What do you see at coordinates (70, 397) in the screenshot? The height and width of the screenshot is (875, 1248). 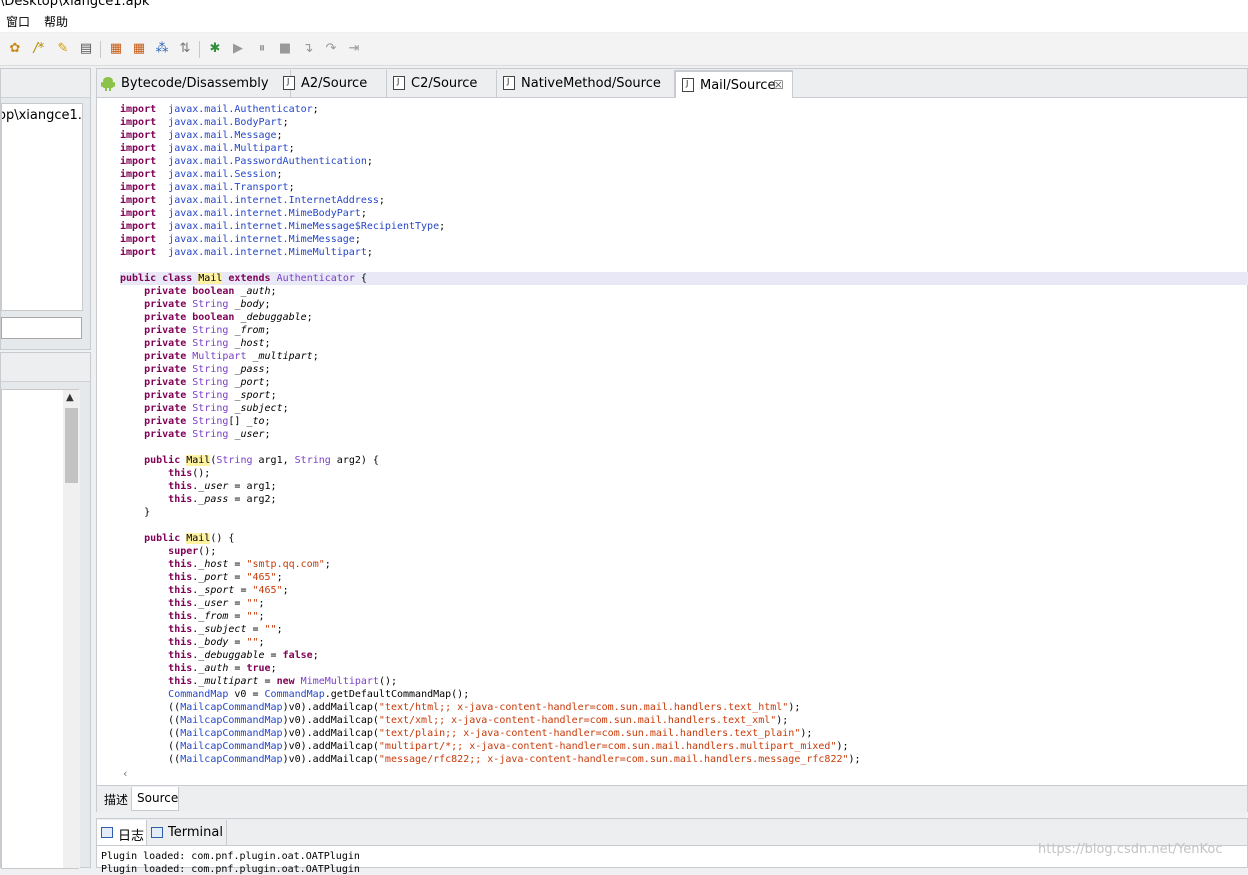 I see `scroll-up-icon: ▲` at bounding box center [70, 397].